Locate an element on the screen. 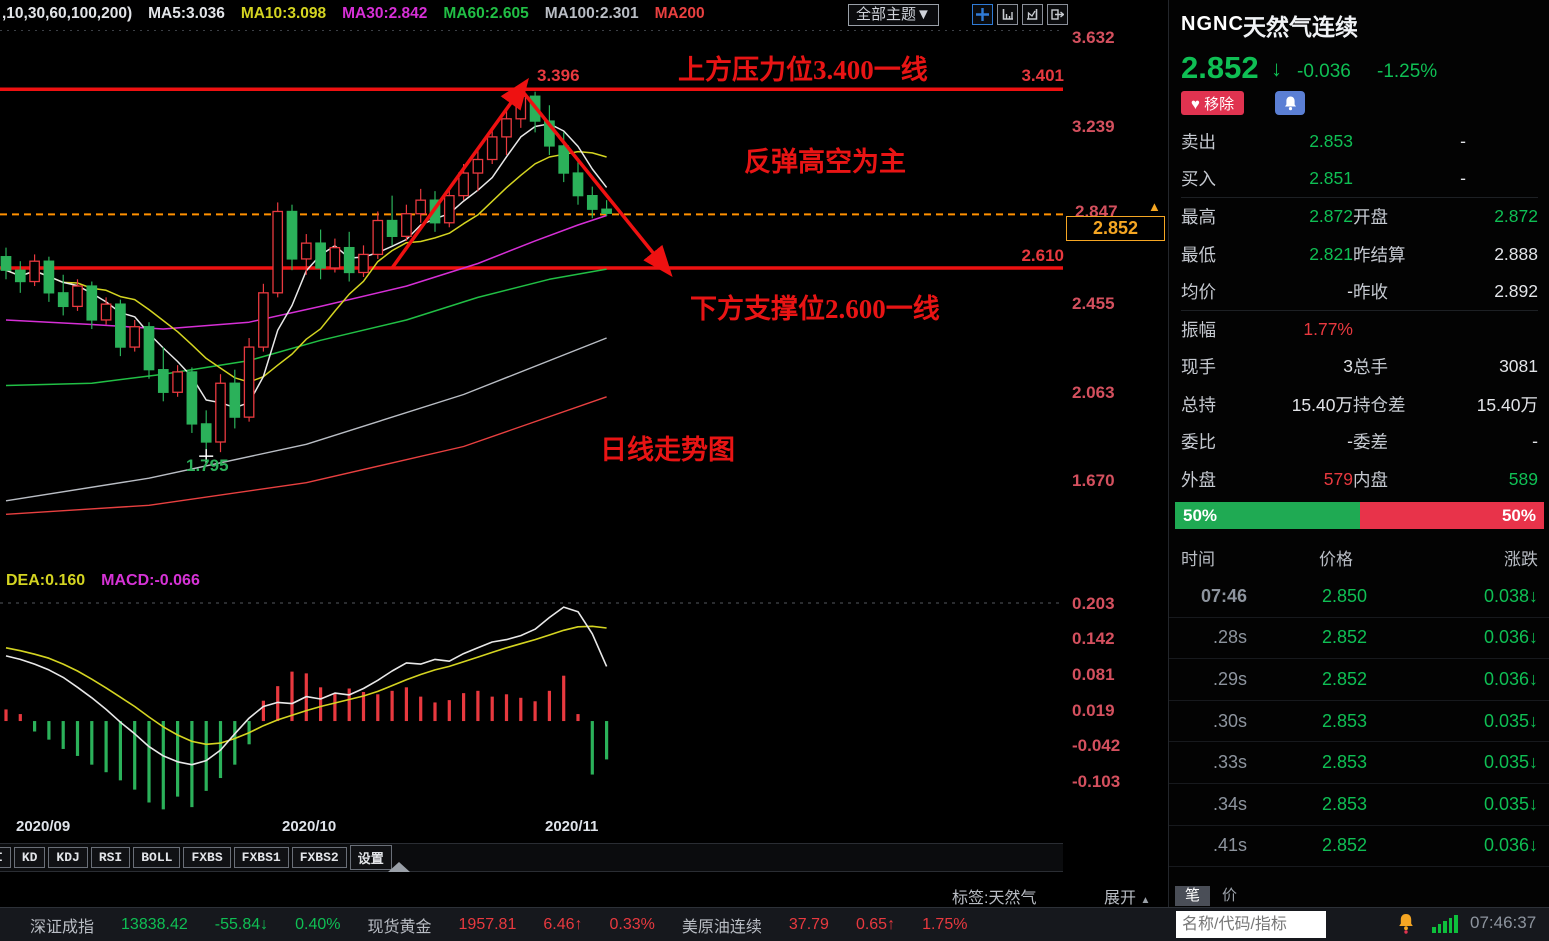 The height and width of the screenshot is (941, 1549). quote-value: 589 is located at coordinates (1523, 478).